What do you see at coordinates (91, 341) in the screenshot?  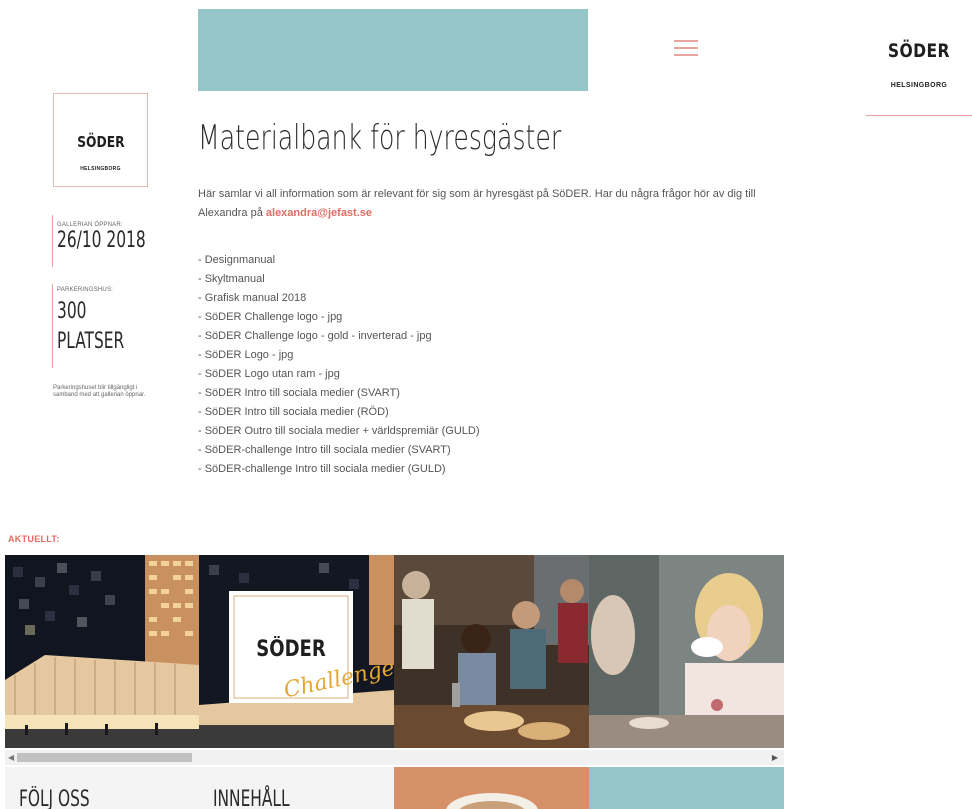 I see `parking-unit: PLATSER` at bounding box center [91, 341].